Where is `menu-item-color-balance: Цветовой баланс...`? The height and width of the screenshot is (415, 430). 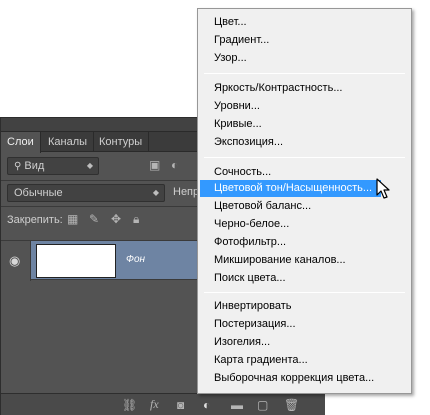
menu-item-color-balance: Цветовой баланс... is located at coordinates (304, 206).